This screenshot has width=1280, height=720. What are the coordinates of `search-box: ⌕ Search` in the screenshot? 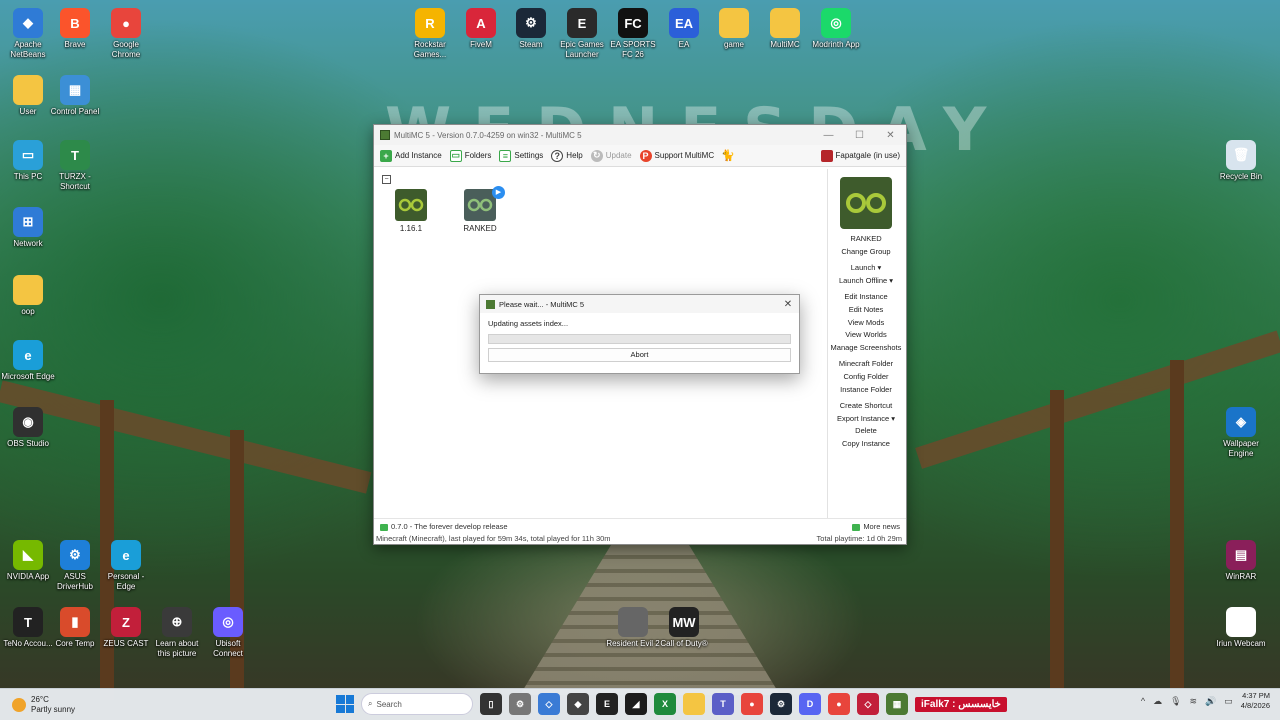 It's located at (417, 704).